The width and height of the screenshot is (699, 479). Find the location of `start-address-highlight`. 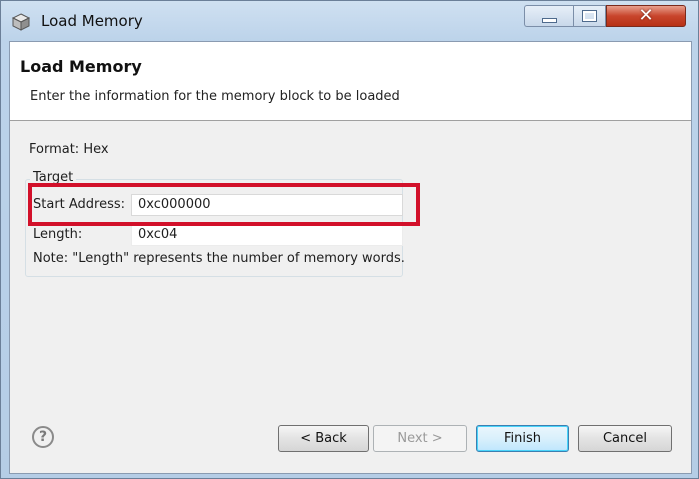

start-address-highlight is located at coordinates (224, 204).